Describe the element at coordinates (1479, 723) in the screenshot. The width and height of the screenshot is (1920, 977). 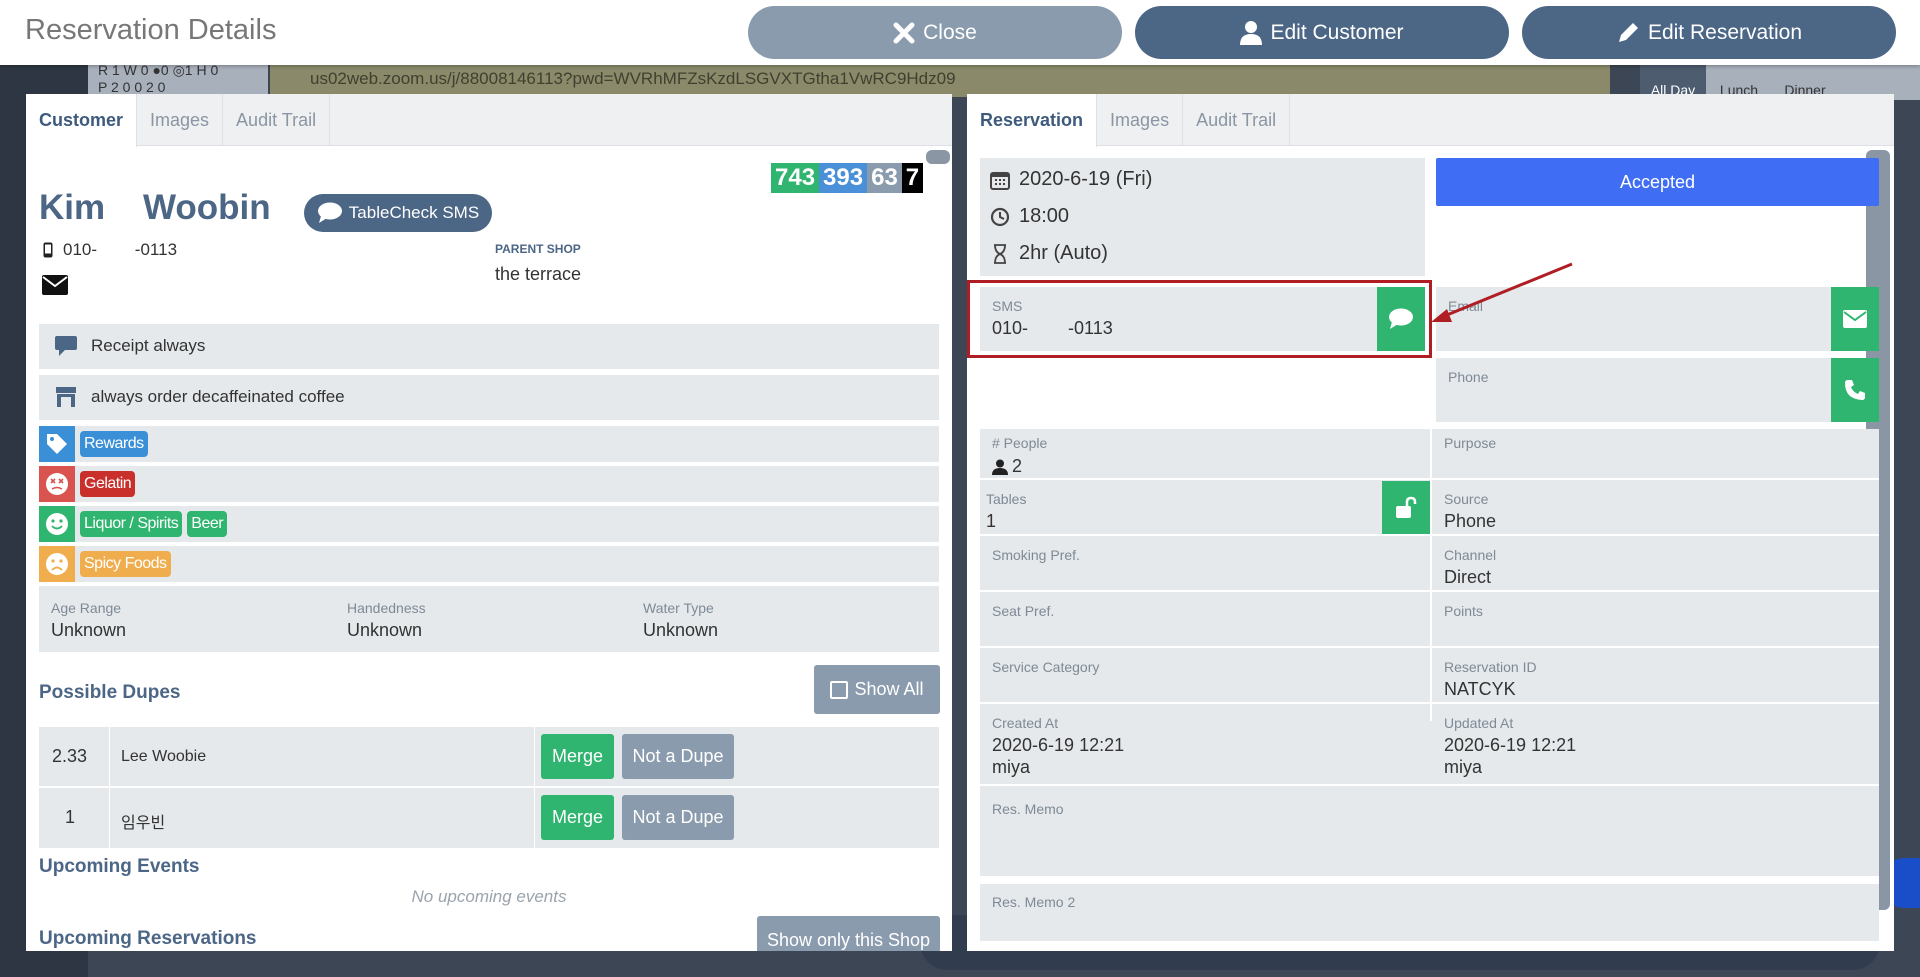
I see `updated-at-label: Updated At` at that location.